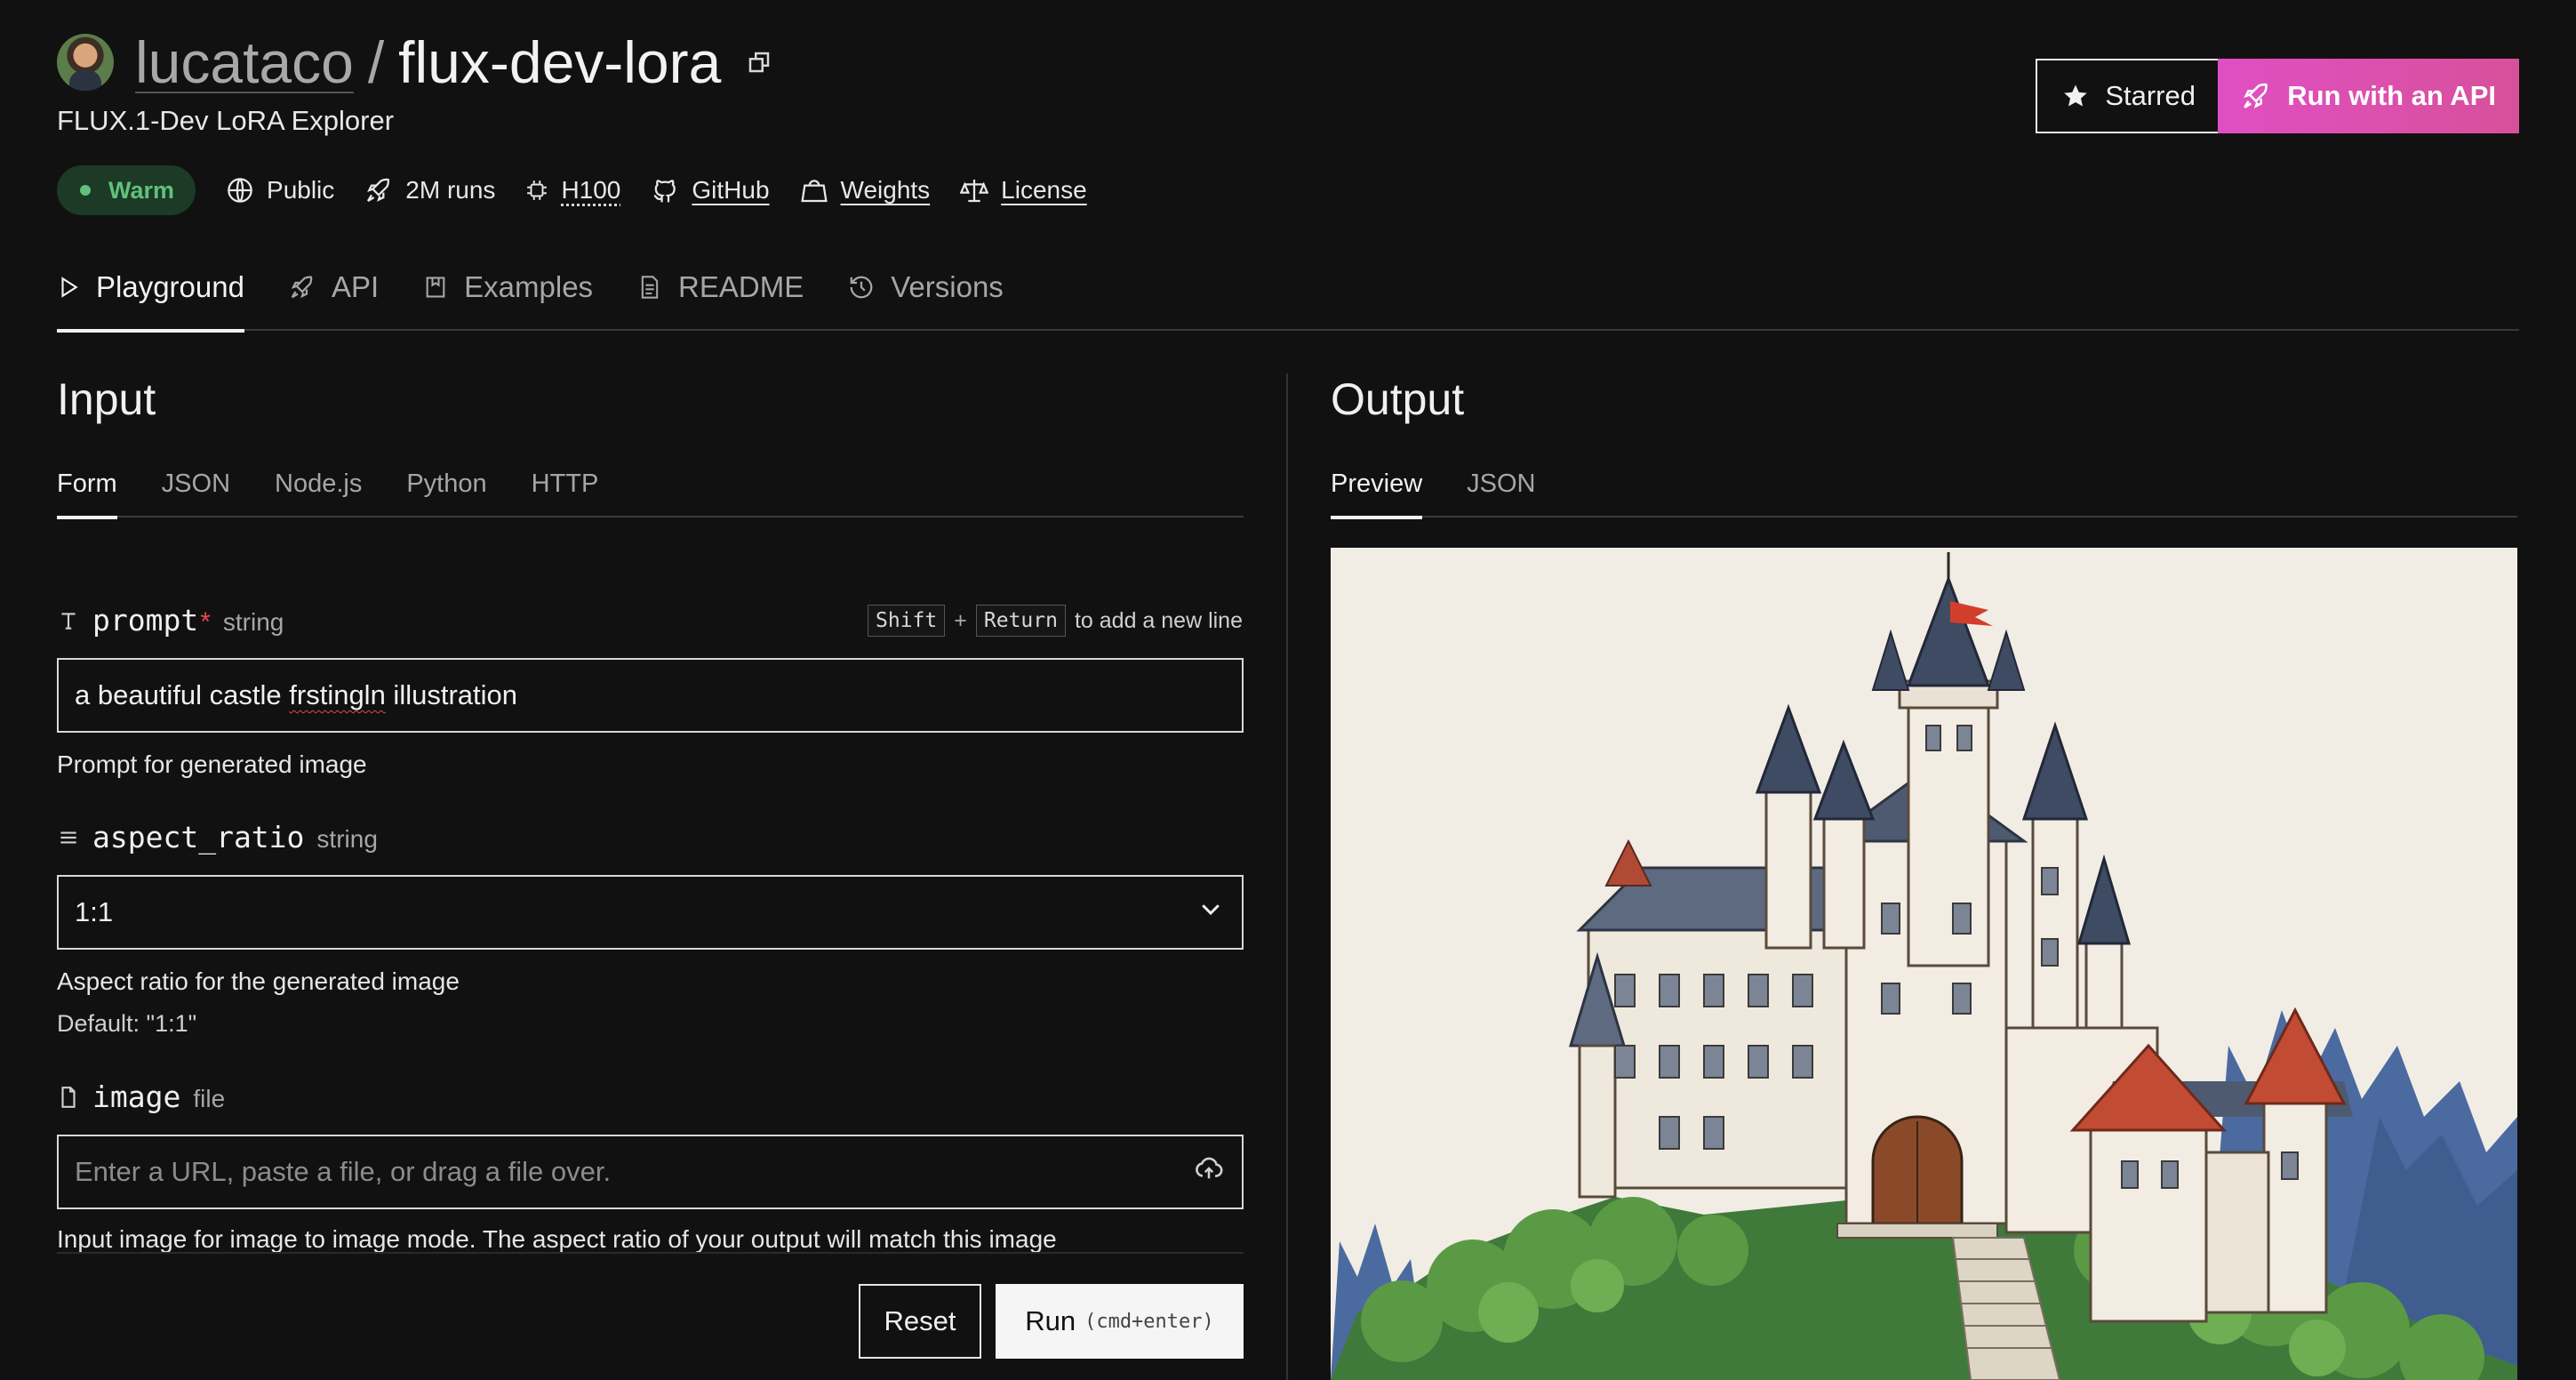  I want to click on image-label: image file, so click(141, 1096).